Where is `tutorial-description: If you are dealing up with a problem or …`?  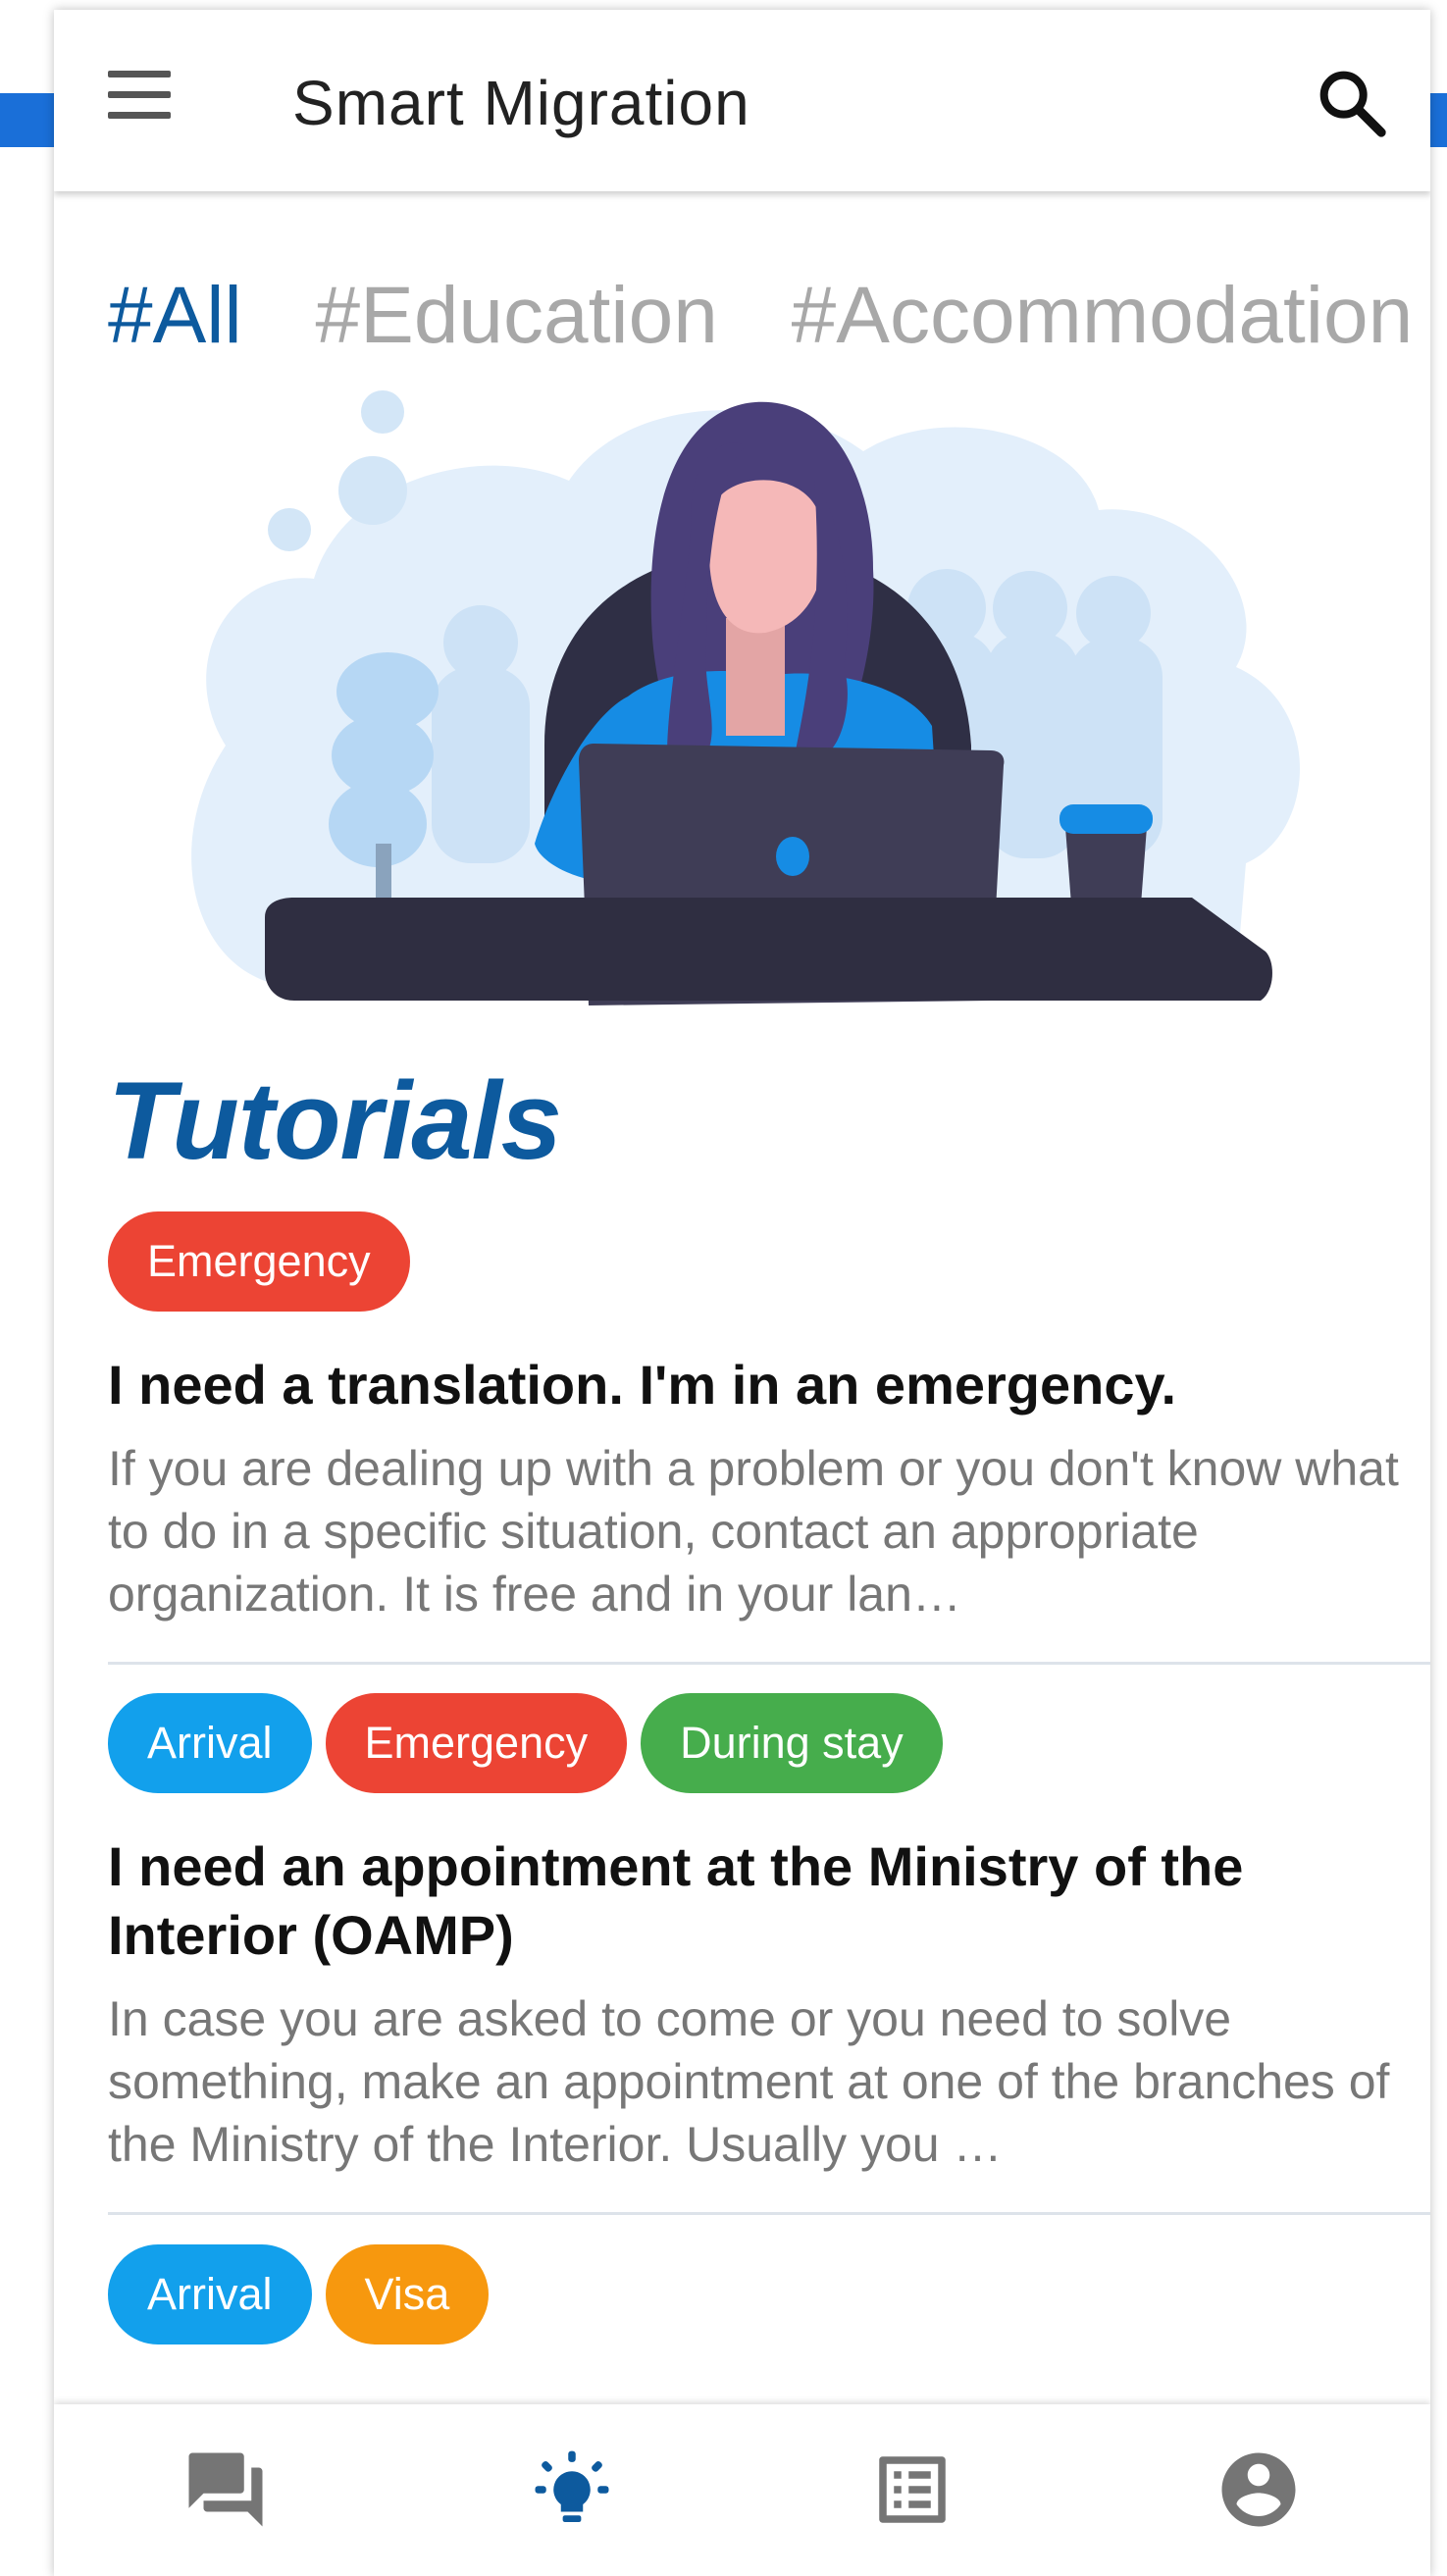 tutorial-description: If you are dealing up with a problem or … is located at coordinates (753, 1531).